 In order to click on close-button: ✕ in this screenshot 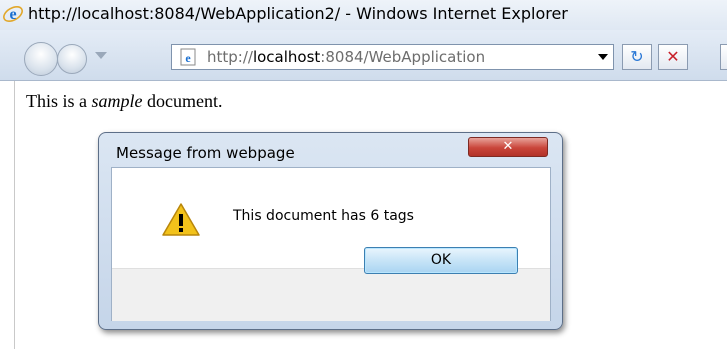, I will do `click(508, 147)`.